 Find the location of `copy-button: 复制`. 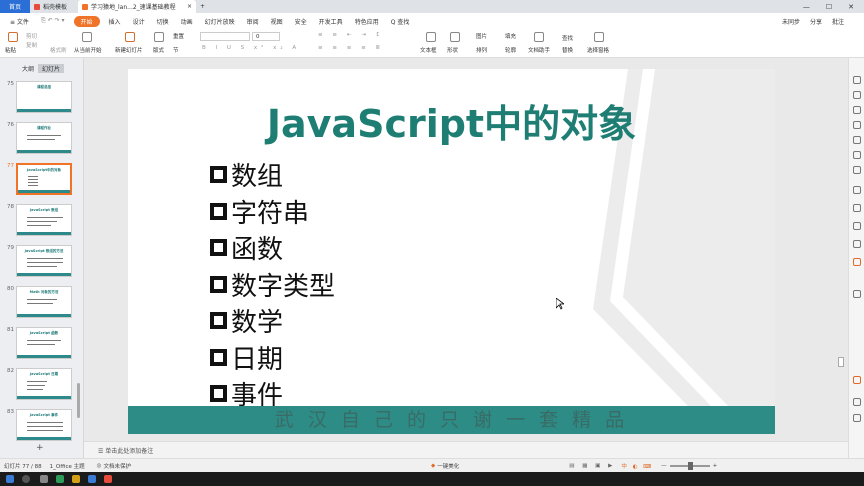

copy-button: 复制 is located at coordinates (31, 45).